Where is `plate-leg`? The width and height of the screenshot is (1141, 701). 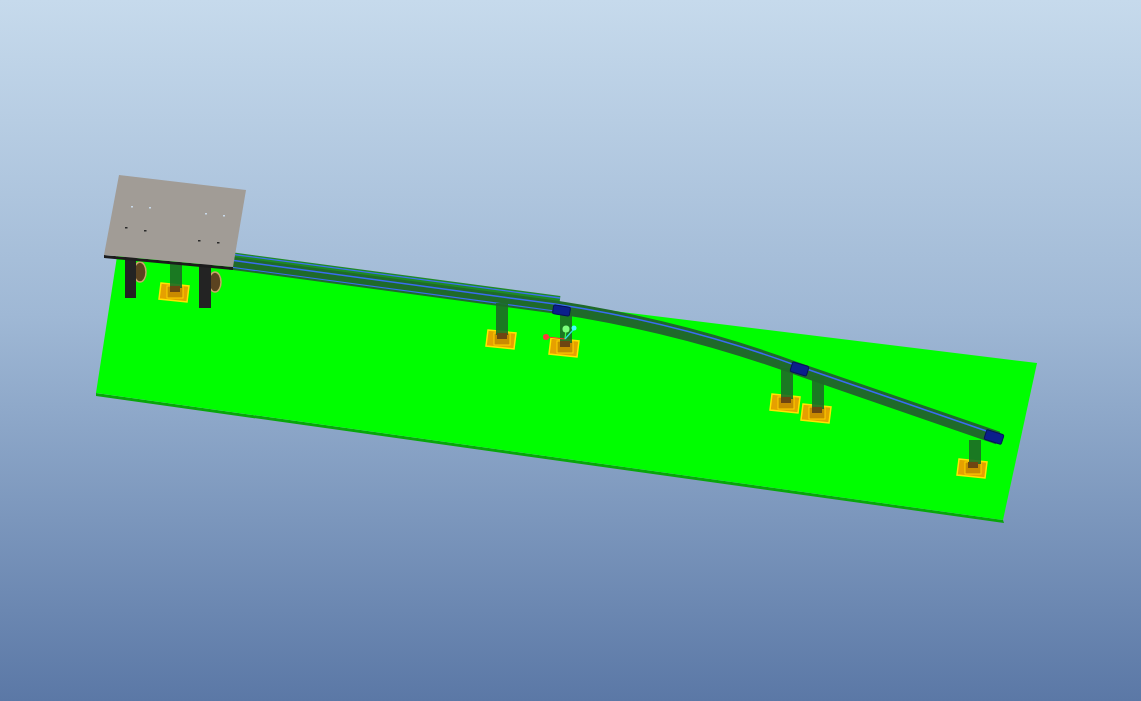 plate-leg is located at coordinates (210, 286).